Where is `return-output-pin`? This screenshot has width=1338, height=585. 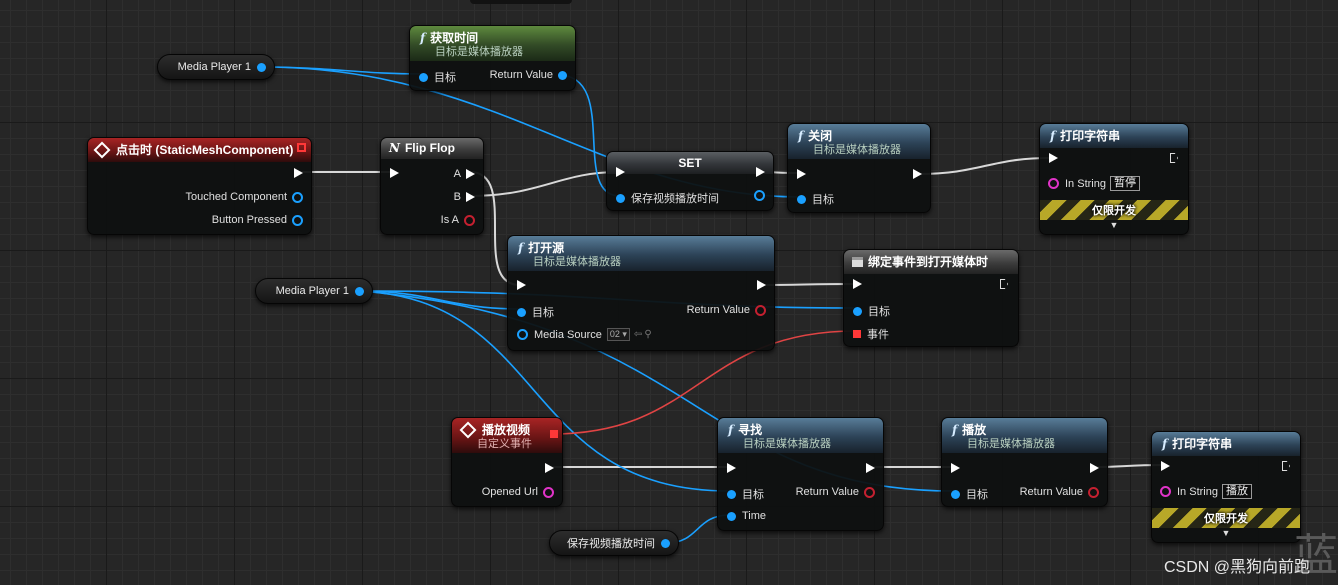
return-output-pin is located at coordinates (562, 75).